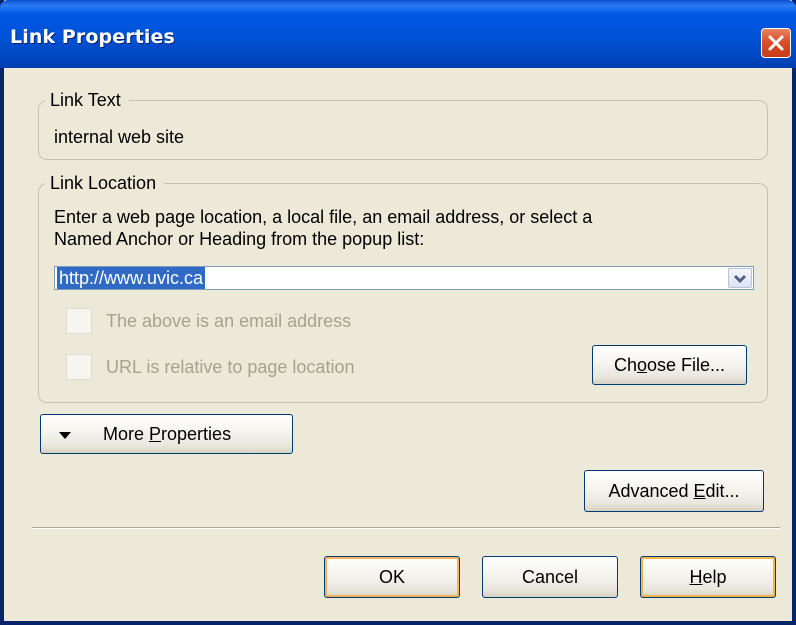 This screenshot has width=796, height=625. I want to click on advanced-edit-label-pre: Advanced, so click(651, 491).